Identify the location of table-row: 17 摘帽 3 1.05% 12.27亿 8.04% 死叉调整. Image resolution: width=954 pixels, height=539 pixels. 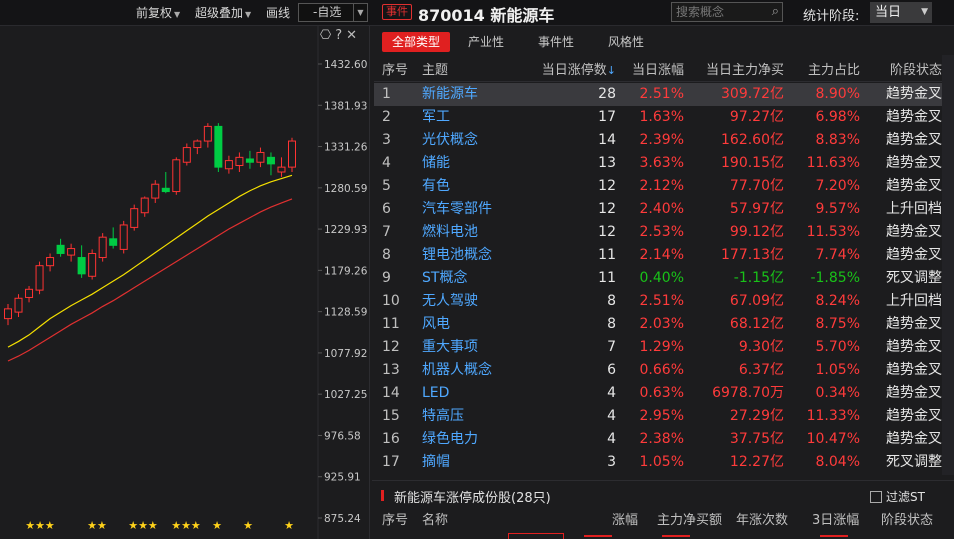
(658, 462).